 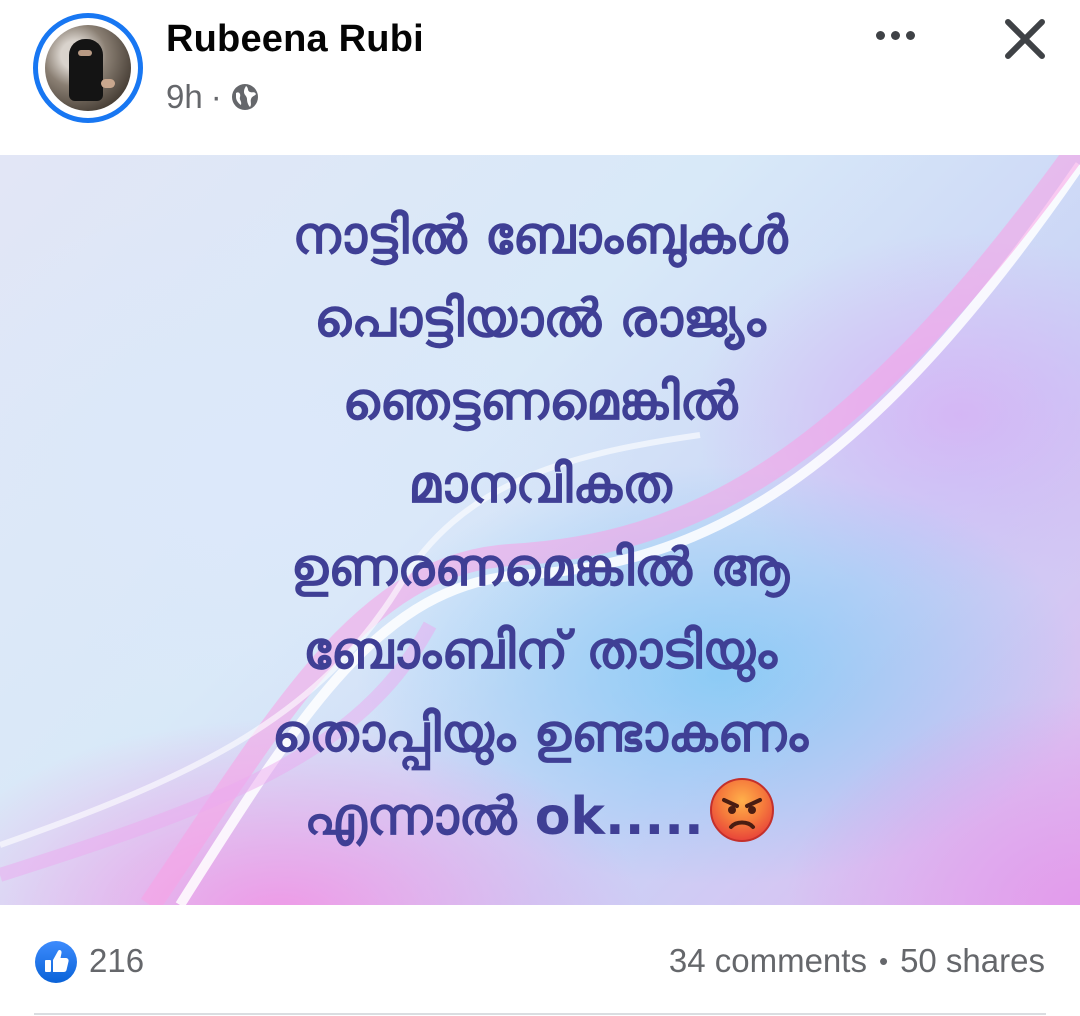 I want to click on text-line: നാട്ടിൽ ബോംബുകൾ, so click(x=540, y=236).